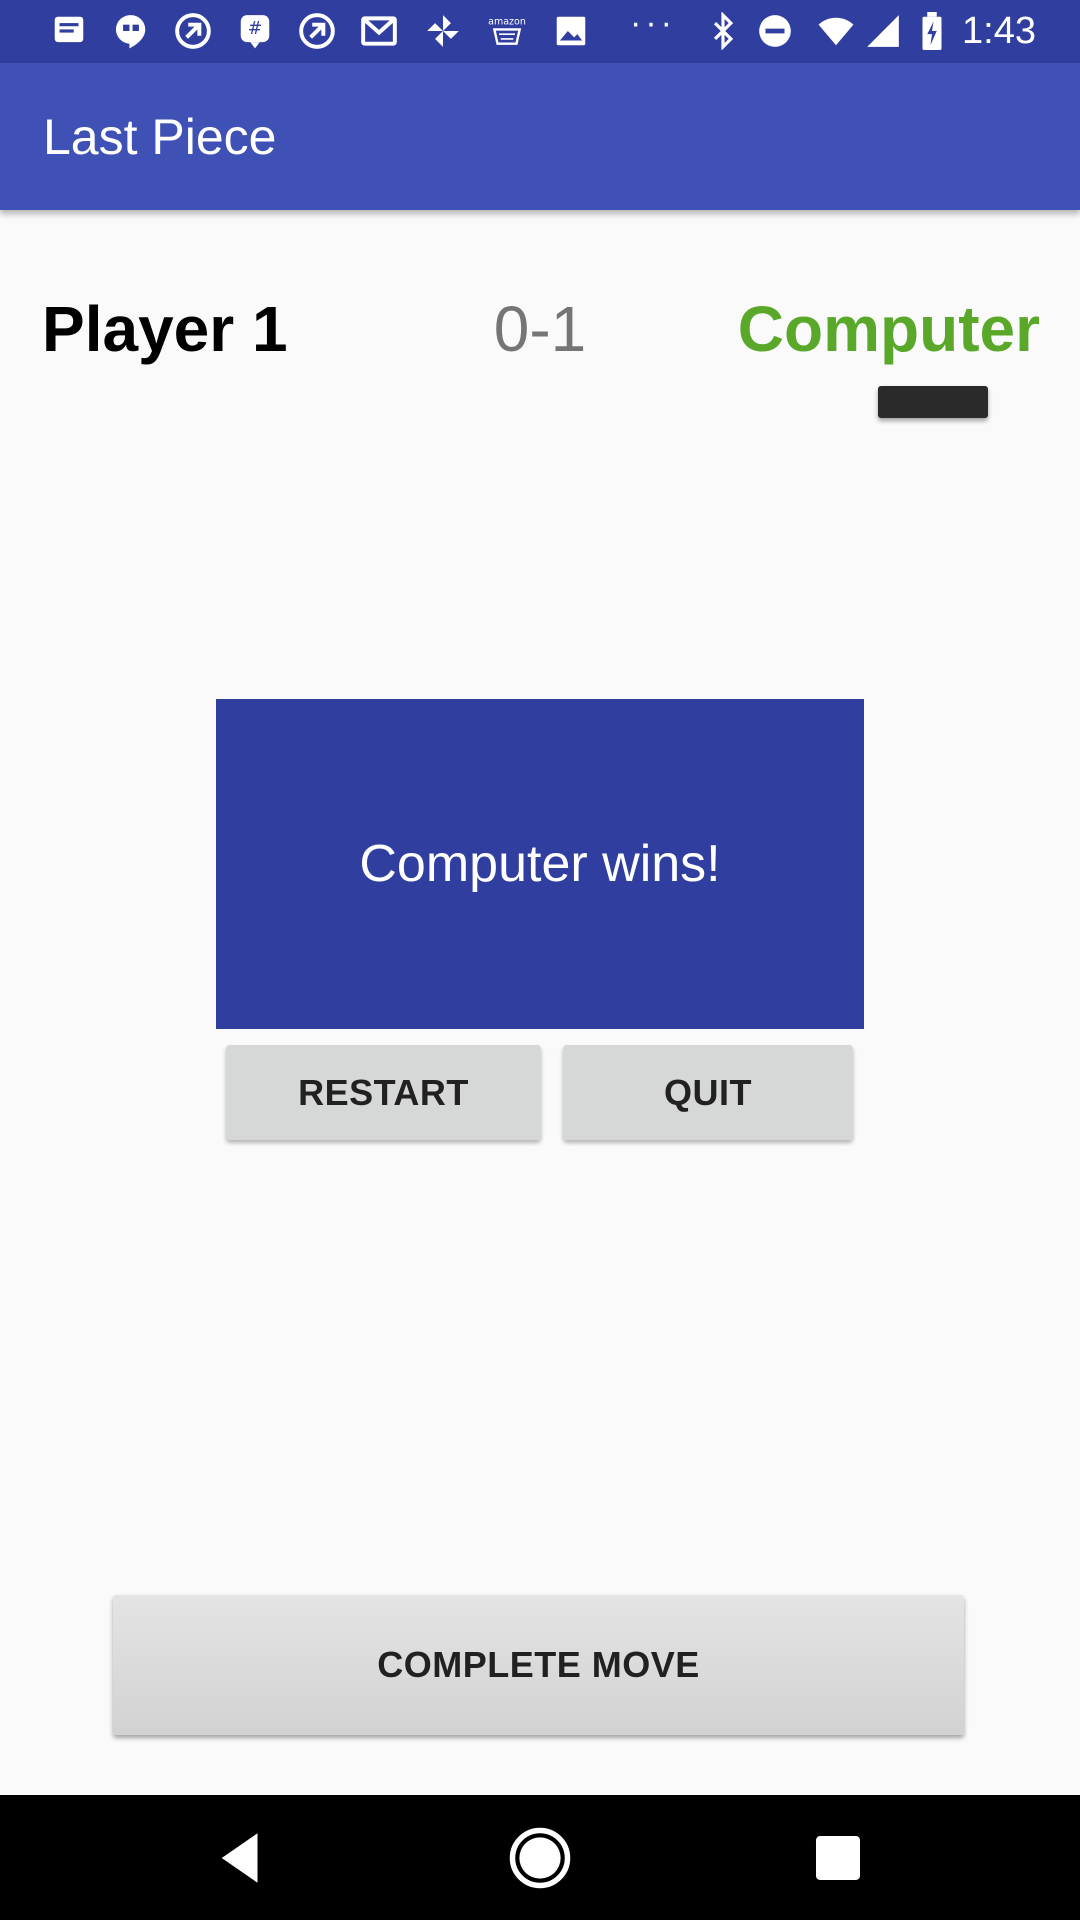 This screenshot has height=1920, width=1080. I want to click on dnd-icon, so click(775, 31).